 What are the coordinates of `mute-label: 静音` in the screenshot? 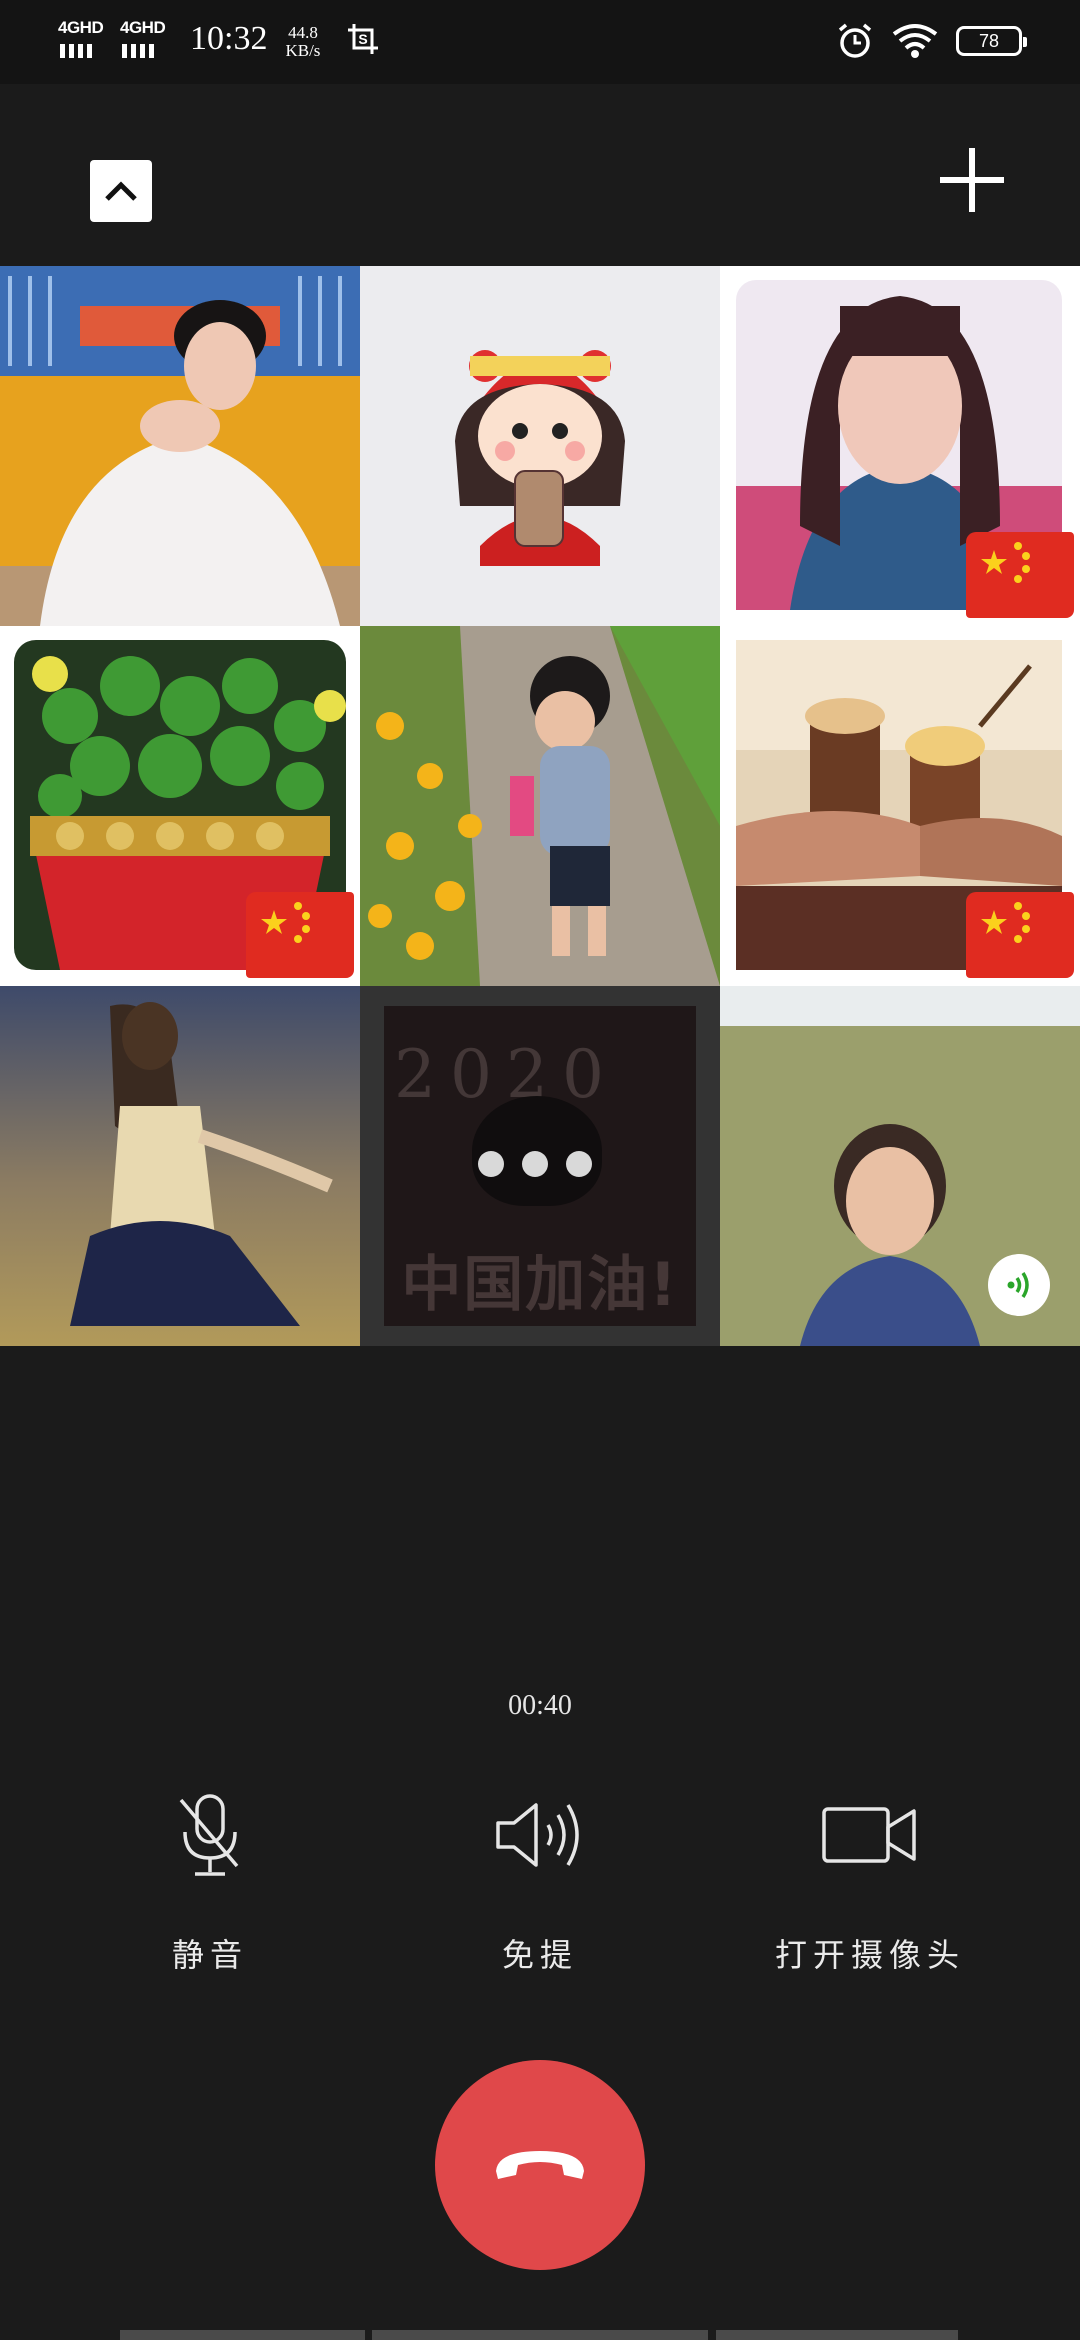 It's located at (209, 1955).